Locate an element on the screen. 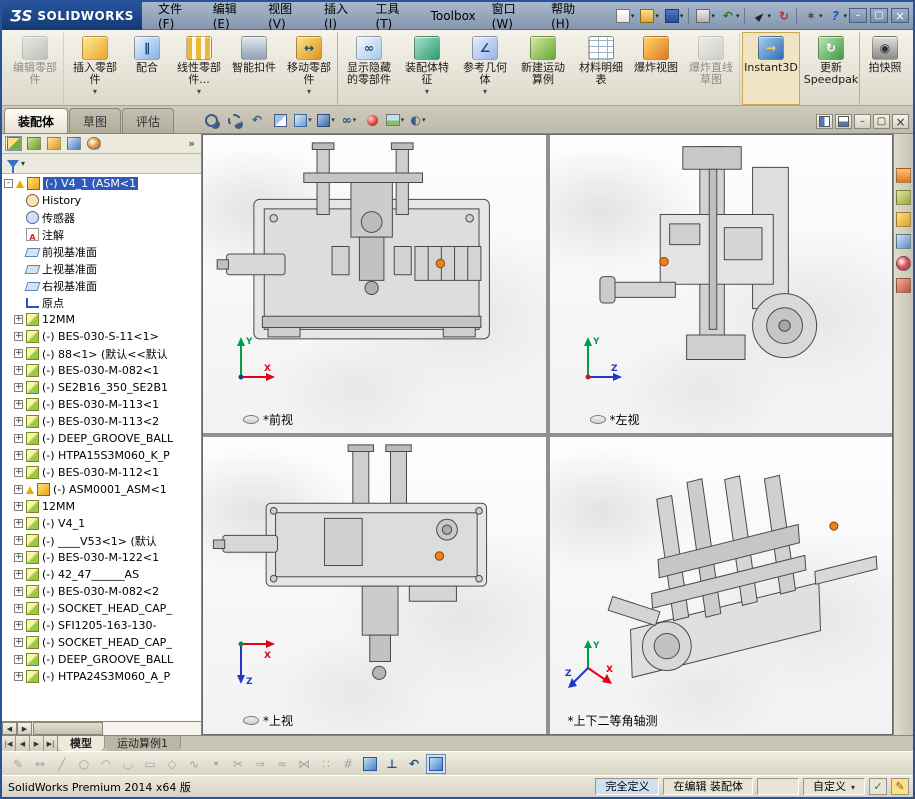  ribbon-button: 新建运动算例 is located at coordinates (543, 68).